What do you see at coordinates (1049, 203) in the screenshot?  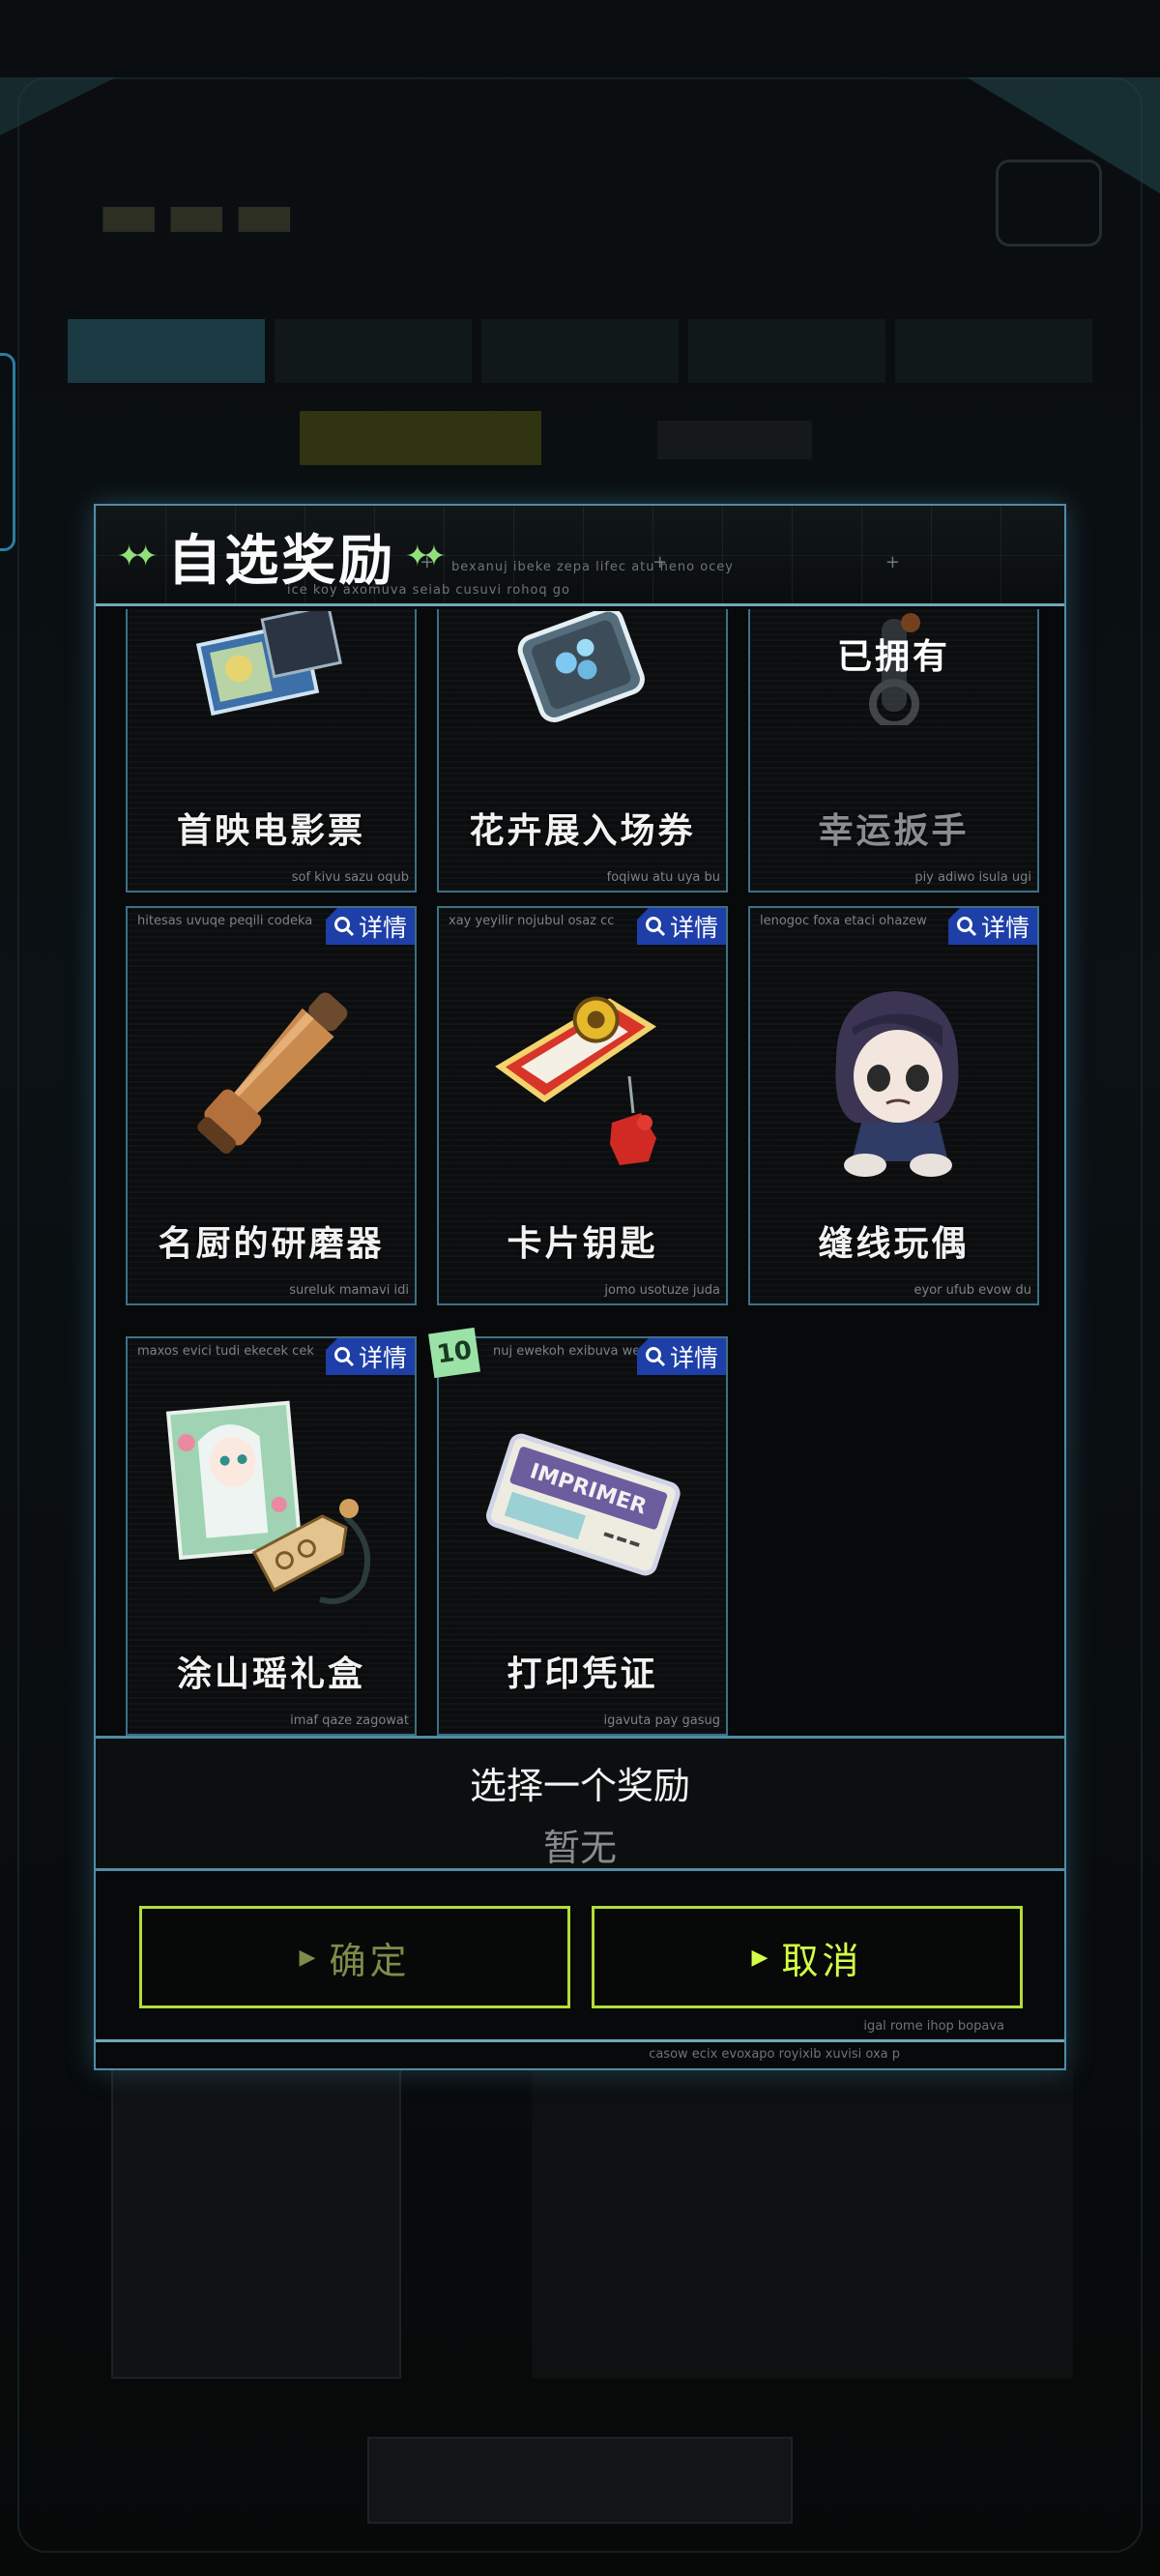 I see `background-back-button` at bounding box center [1049, 203].